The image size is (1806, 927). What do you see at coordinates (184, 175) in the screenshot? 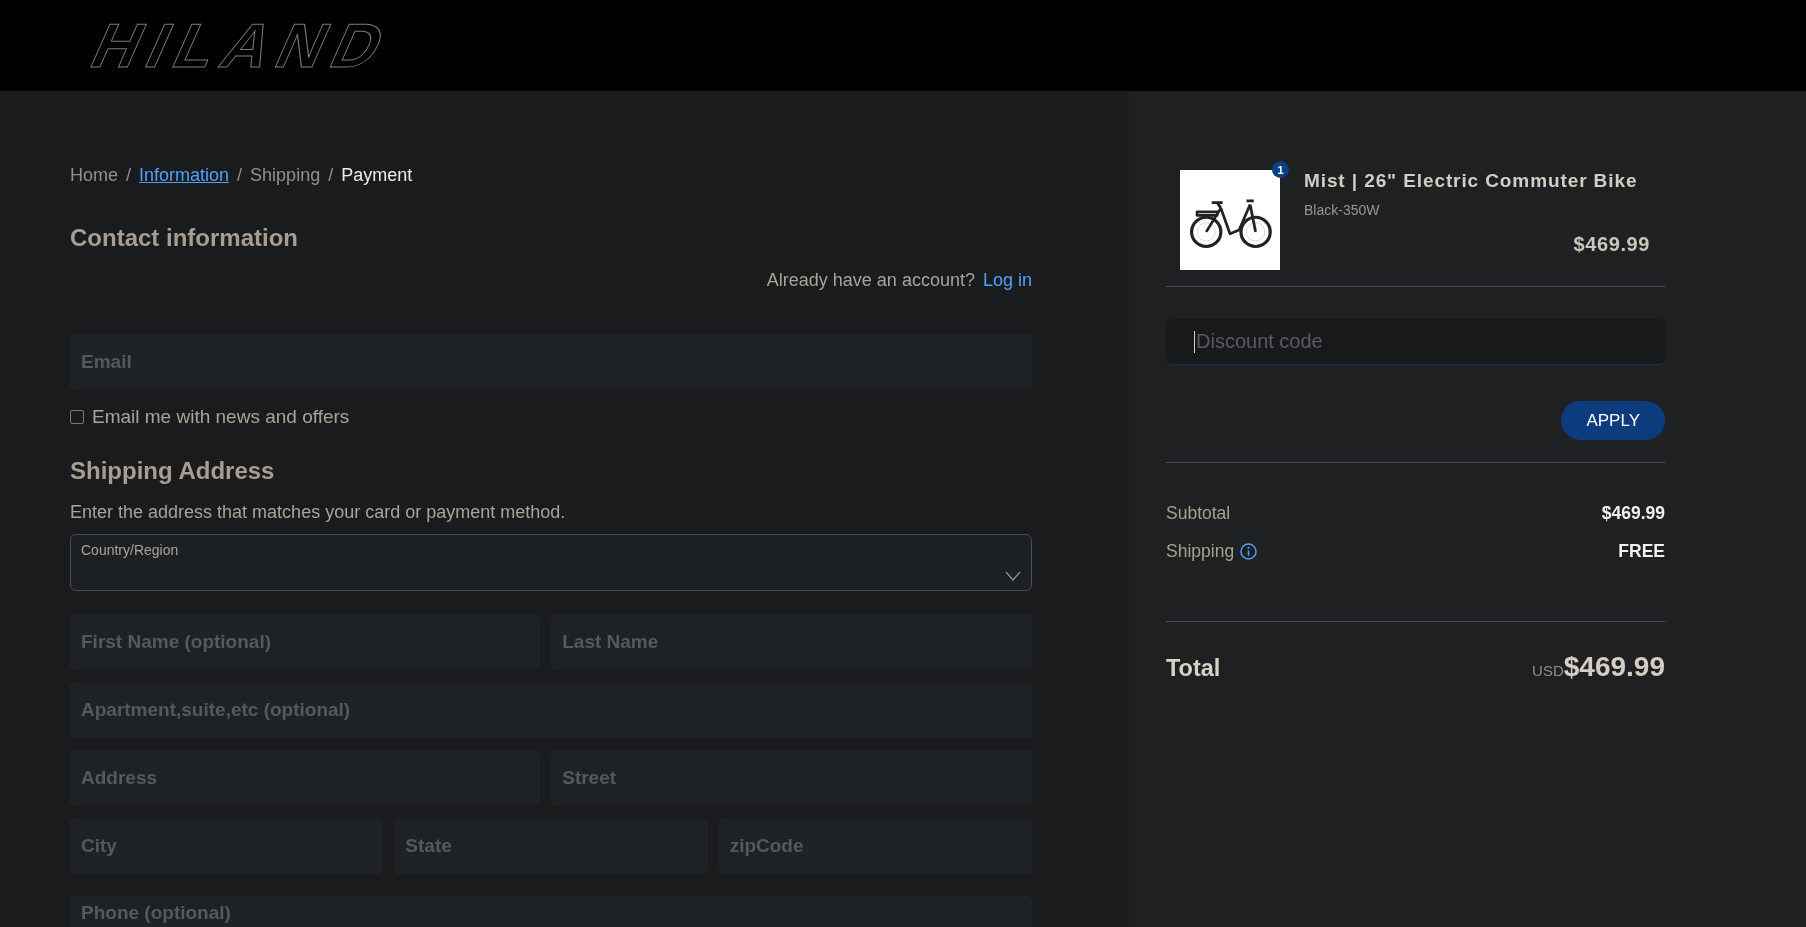
I see `breadcrumb-link: Information` at bounding box center [184, 175].